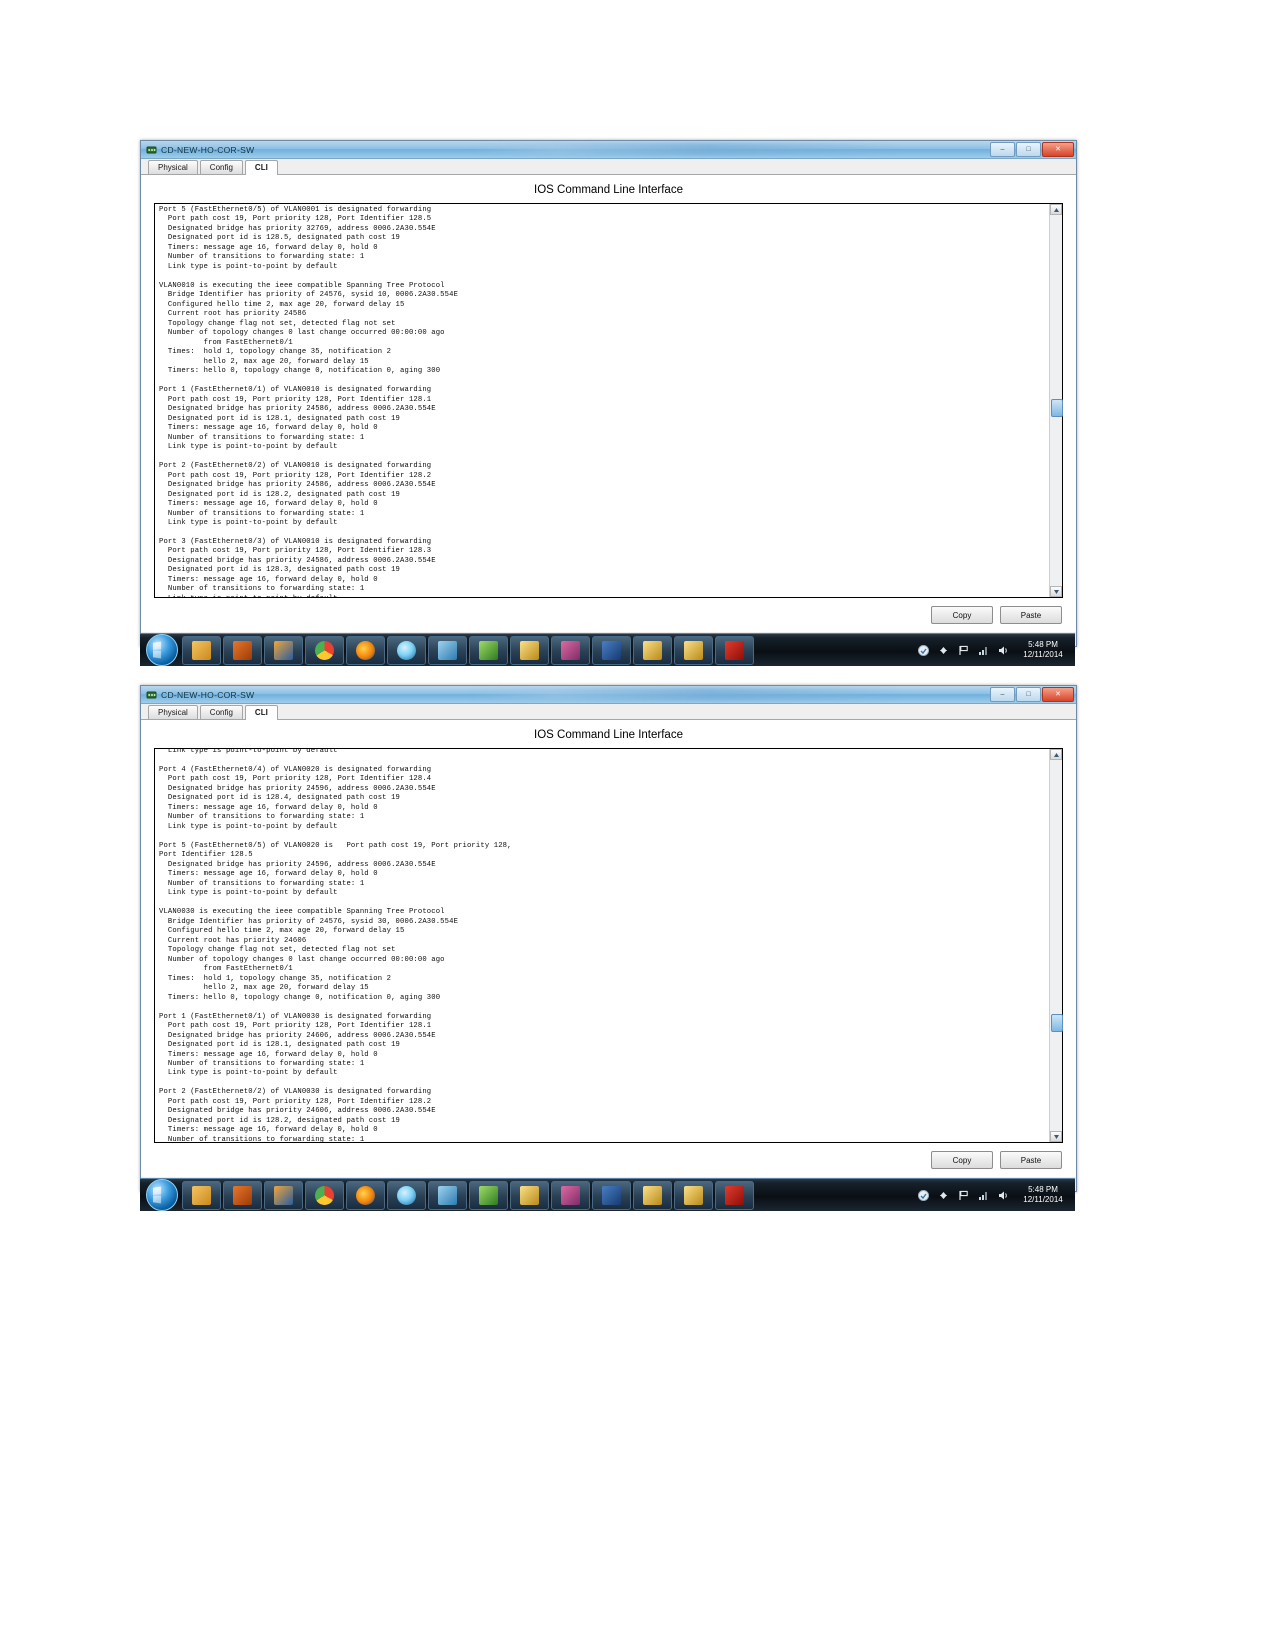 Image resolution: width=1275 pixels, height=1650 pixels. I want to click on media-player-icon, so click(242, 650).